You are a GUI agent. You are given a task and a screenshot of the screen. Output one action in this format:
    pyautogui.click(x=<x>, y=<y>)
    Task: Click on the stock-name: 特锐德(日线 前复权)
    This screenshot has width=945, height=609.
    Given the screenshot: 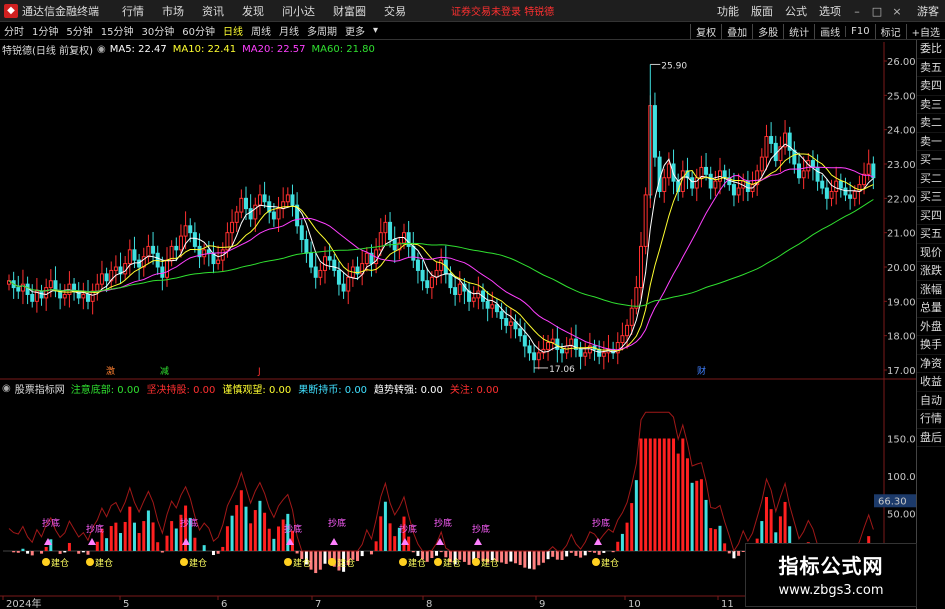 What is the action you would take?
    pyautogui.click(x=47, y=51)
    